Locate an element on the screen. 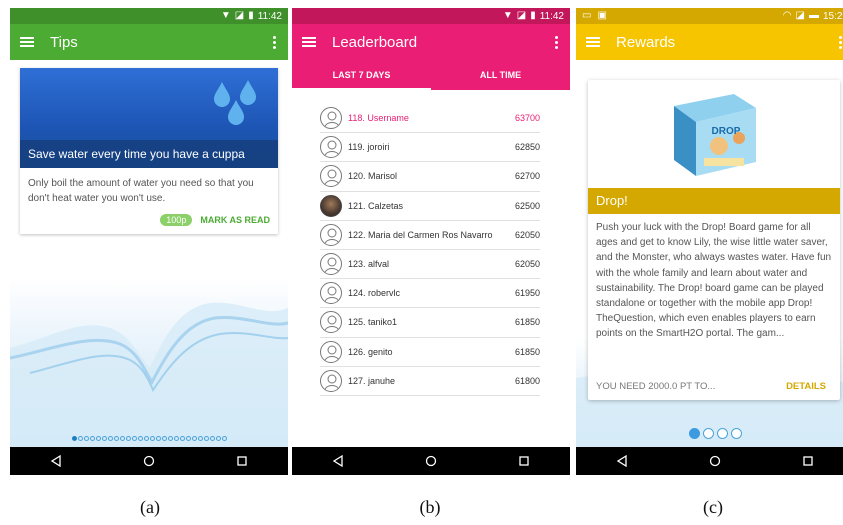  tab-all-time: ALL TIME is located at coordinates (500, 75).